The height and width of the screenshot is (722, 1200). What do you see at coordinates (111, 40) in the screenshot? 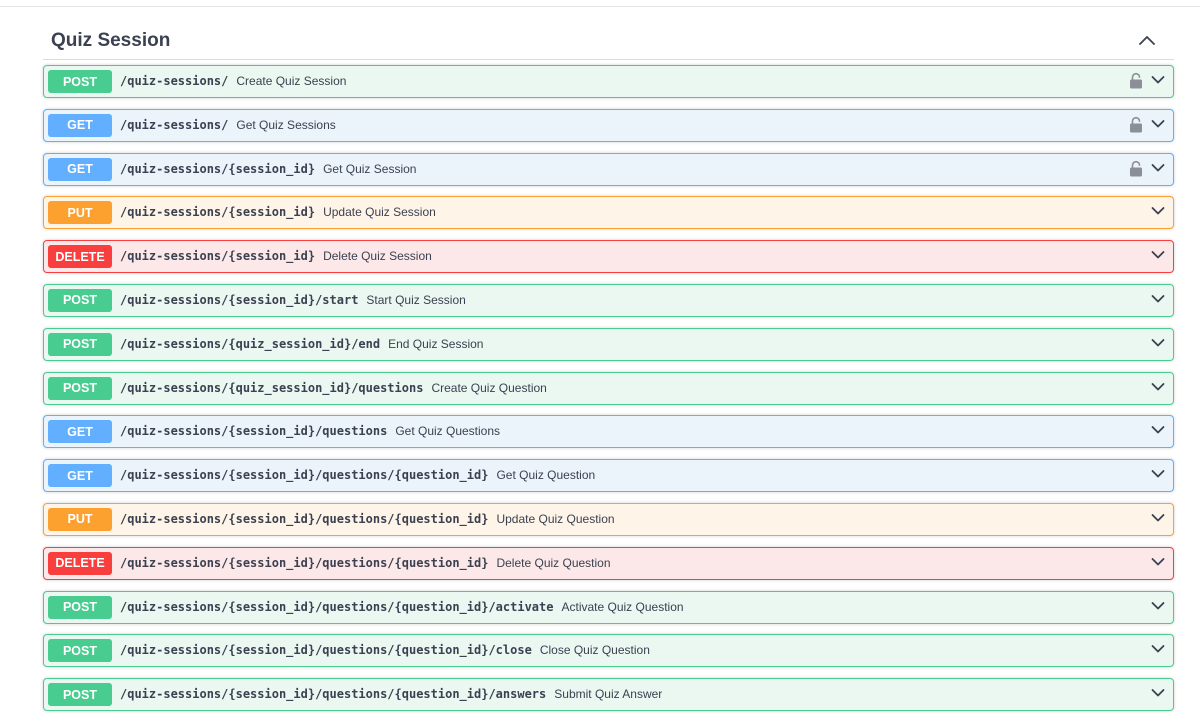
I see `tag-title: Quiz Session` at bounding box center [111, 40].